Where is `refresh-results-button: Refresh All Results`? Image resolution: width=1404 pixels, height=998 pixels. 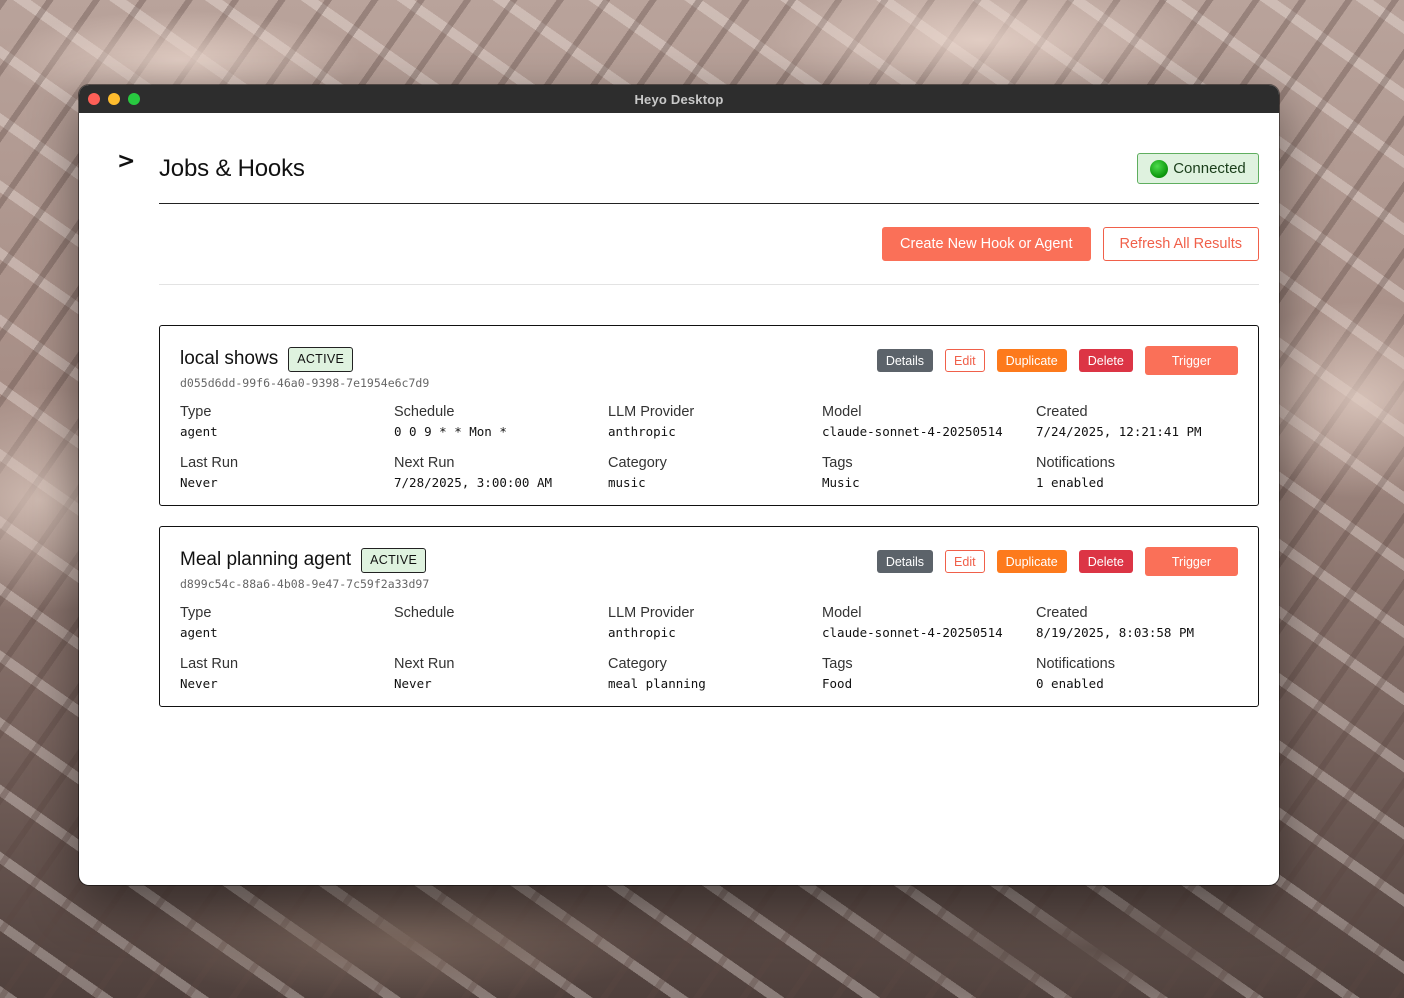
refresh-results-button: Refresh All Results is located at coordinates (1180, 244).